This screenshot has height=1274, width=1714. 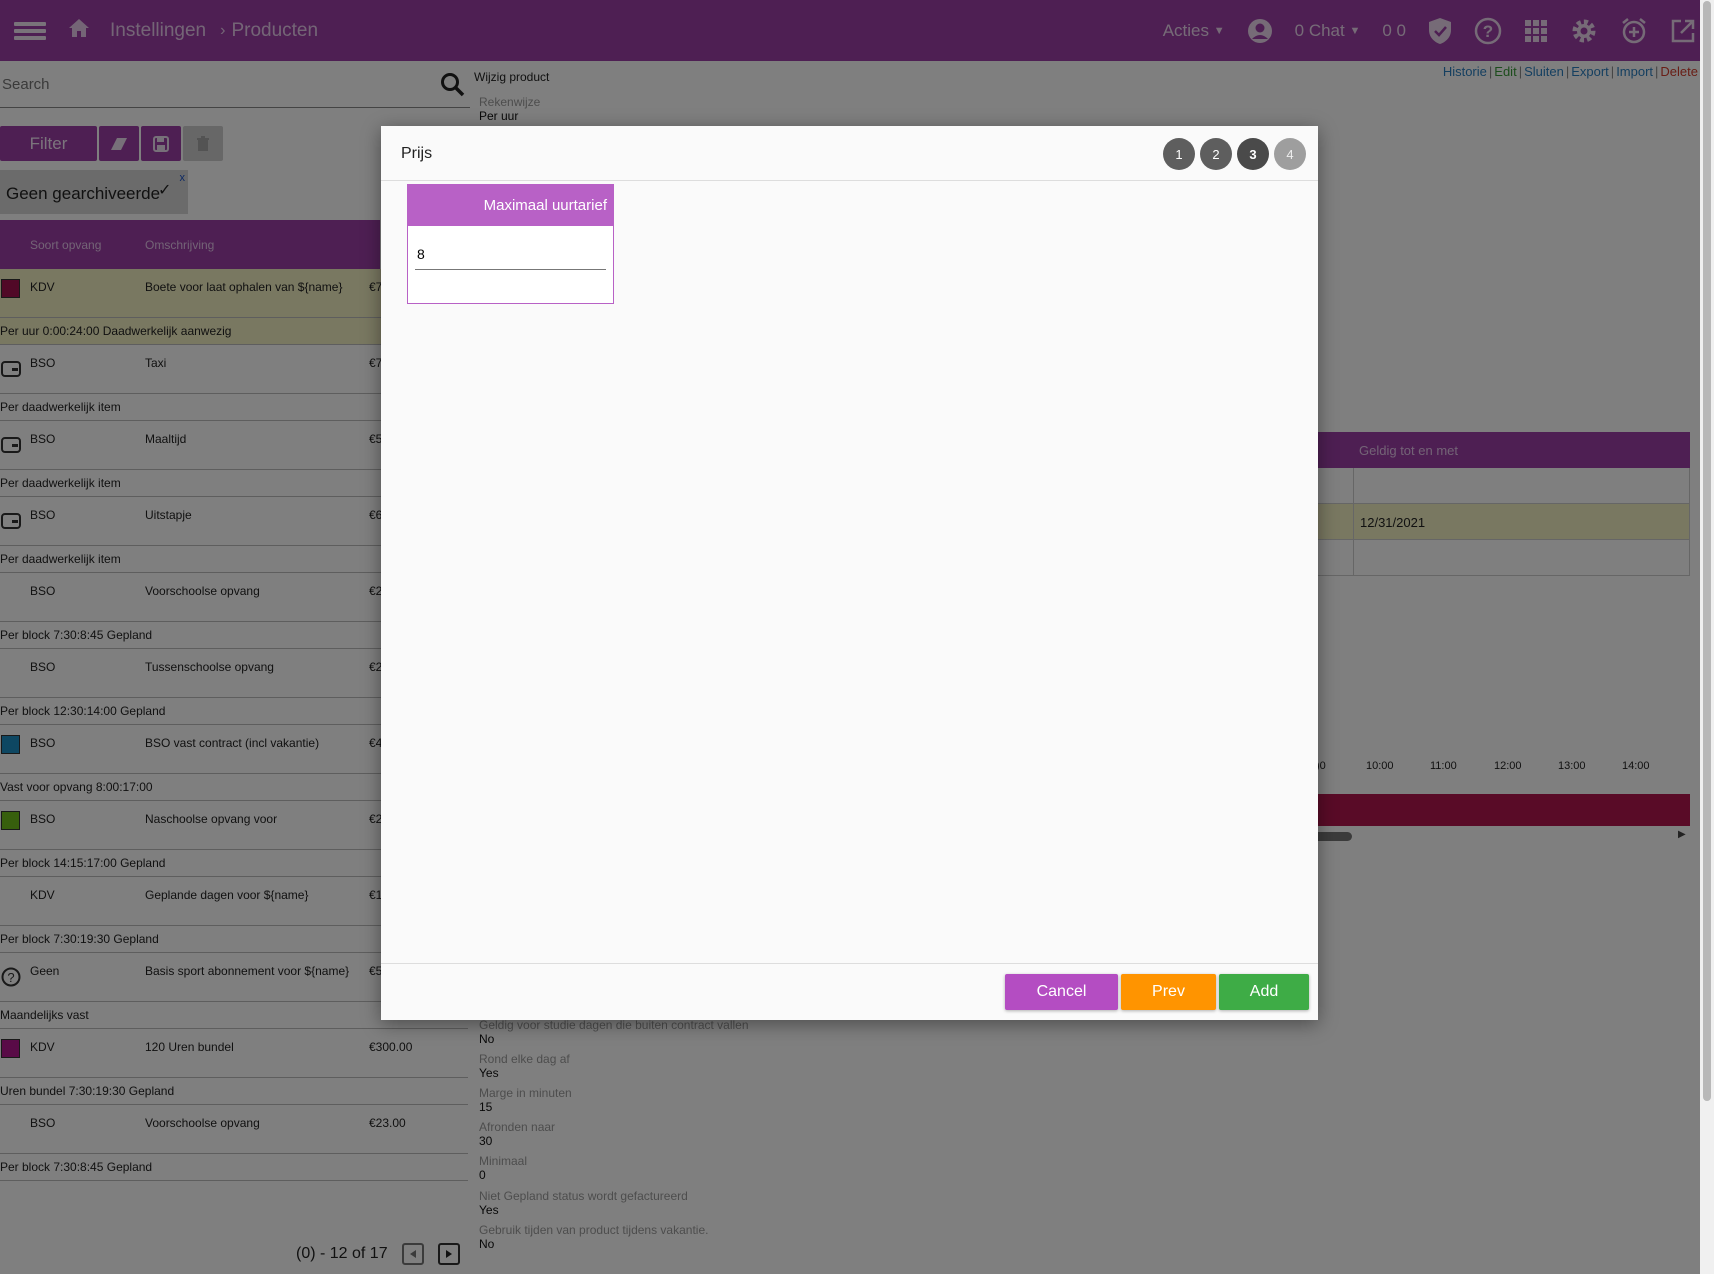 What do you see at coordinates (1264, 992) in the screenshot?
I see `add-button: Add` at bounding box center [1264, 992].